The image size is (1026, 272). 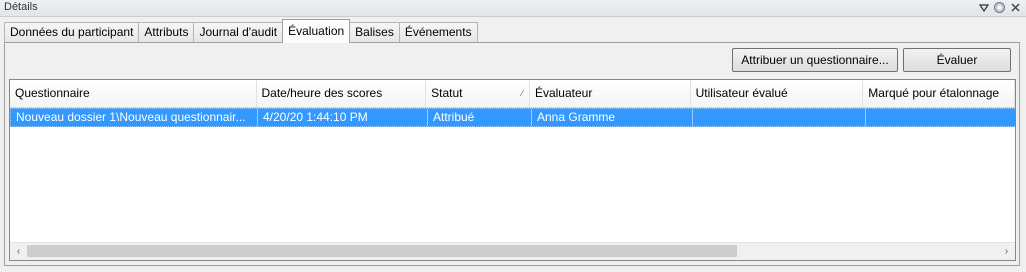 I want to click on title-bar-icons, so click(x=999, y=7).